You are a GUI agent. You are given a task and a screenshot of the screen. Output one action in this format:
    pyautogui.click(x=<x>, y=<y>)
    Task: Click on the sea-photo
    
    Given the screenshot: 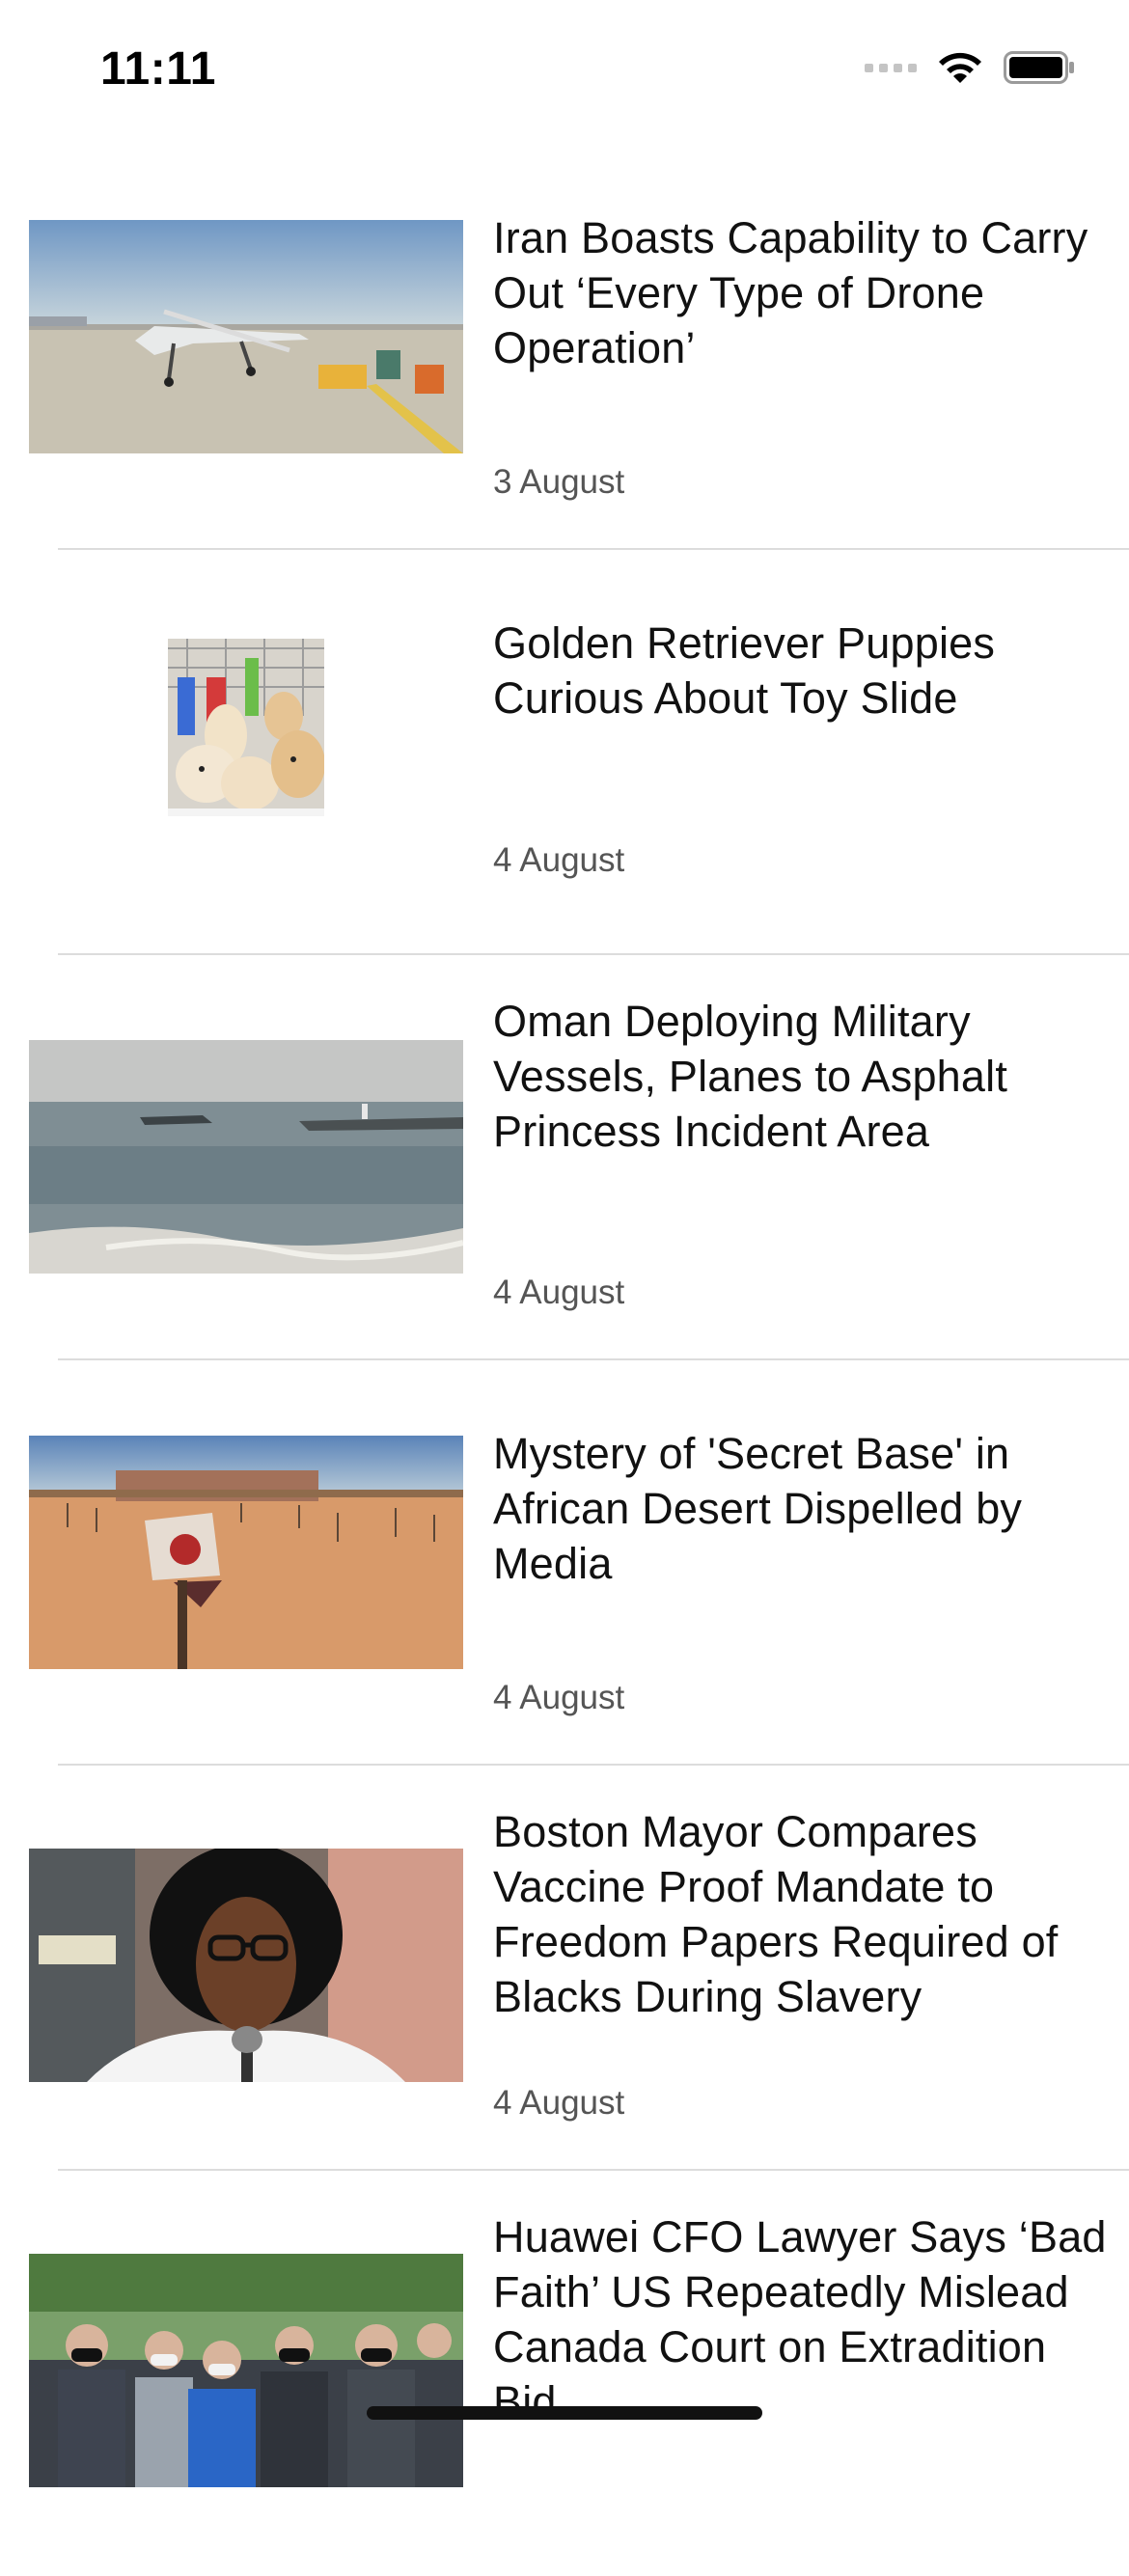 What is the action you would take?
    pyautogui.click(x=246, y=1157)
    